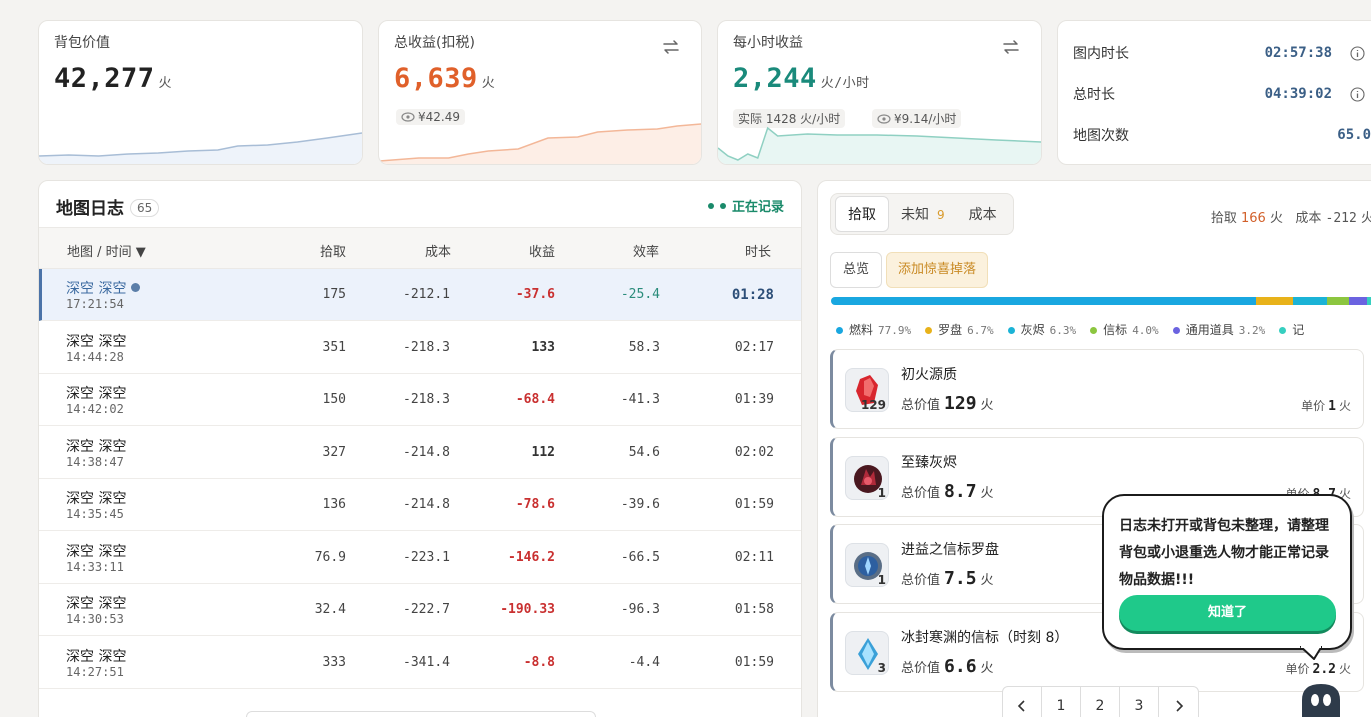 The width and height of the screenshot is (1371, 717). I want to click on row-time: 14:35:45, so click(95, 514).